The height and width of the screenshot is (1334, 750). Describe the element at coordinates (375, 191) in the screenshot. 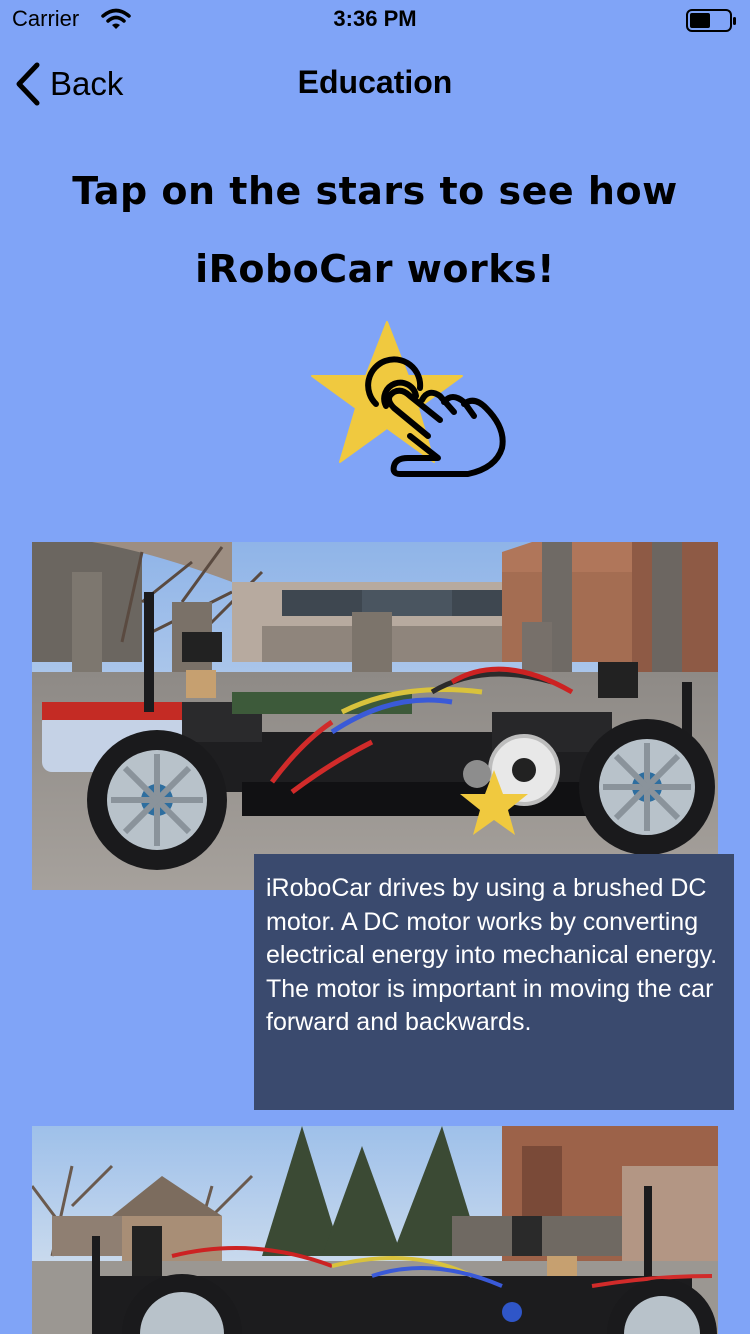

I see `headline-line-1: Tap on the stars to see how` at that location.